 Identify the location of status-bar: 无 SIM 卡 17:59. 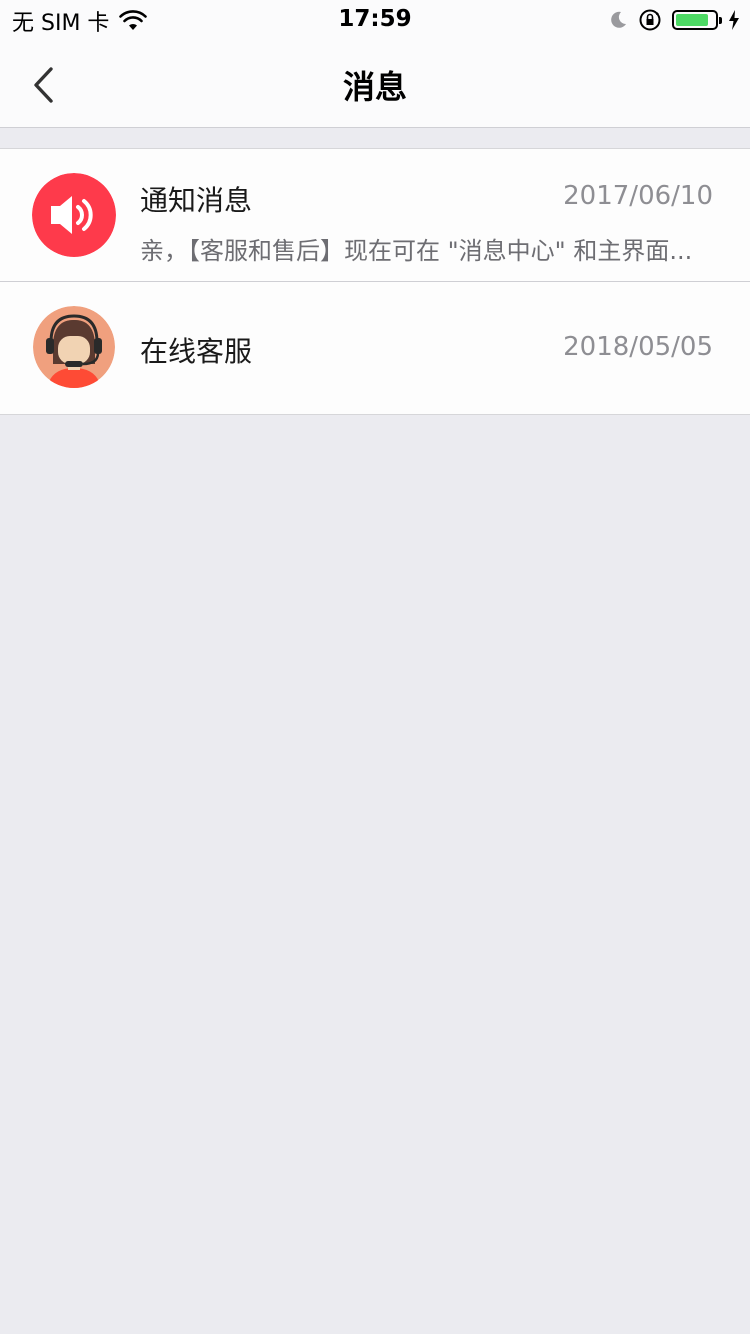
(375, 20).